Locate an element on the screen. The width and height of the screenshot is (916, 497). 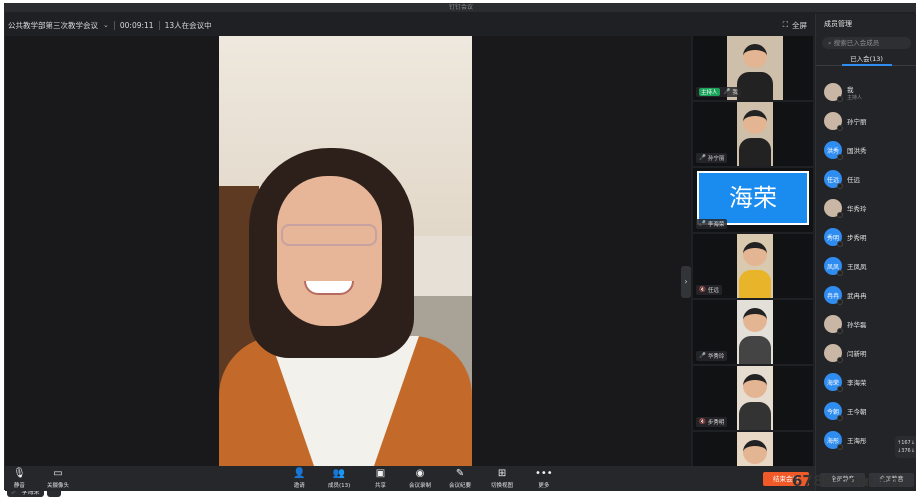
network-stats: ↑167↓ ↓376↓ is located at coordinates (905, 447).